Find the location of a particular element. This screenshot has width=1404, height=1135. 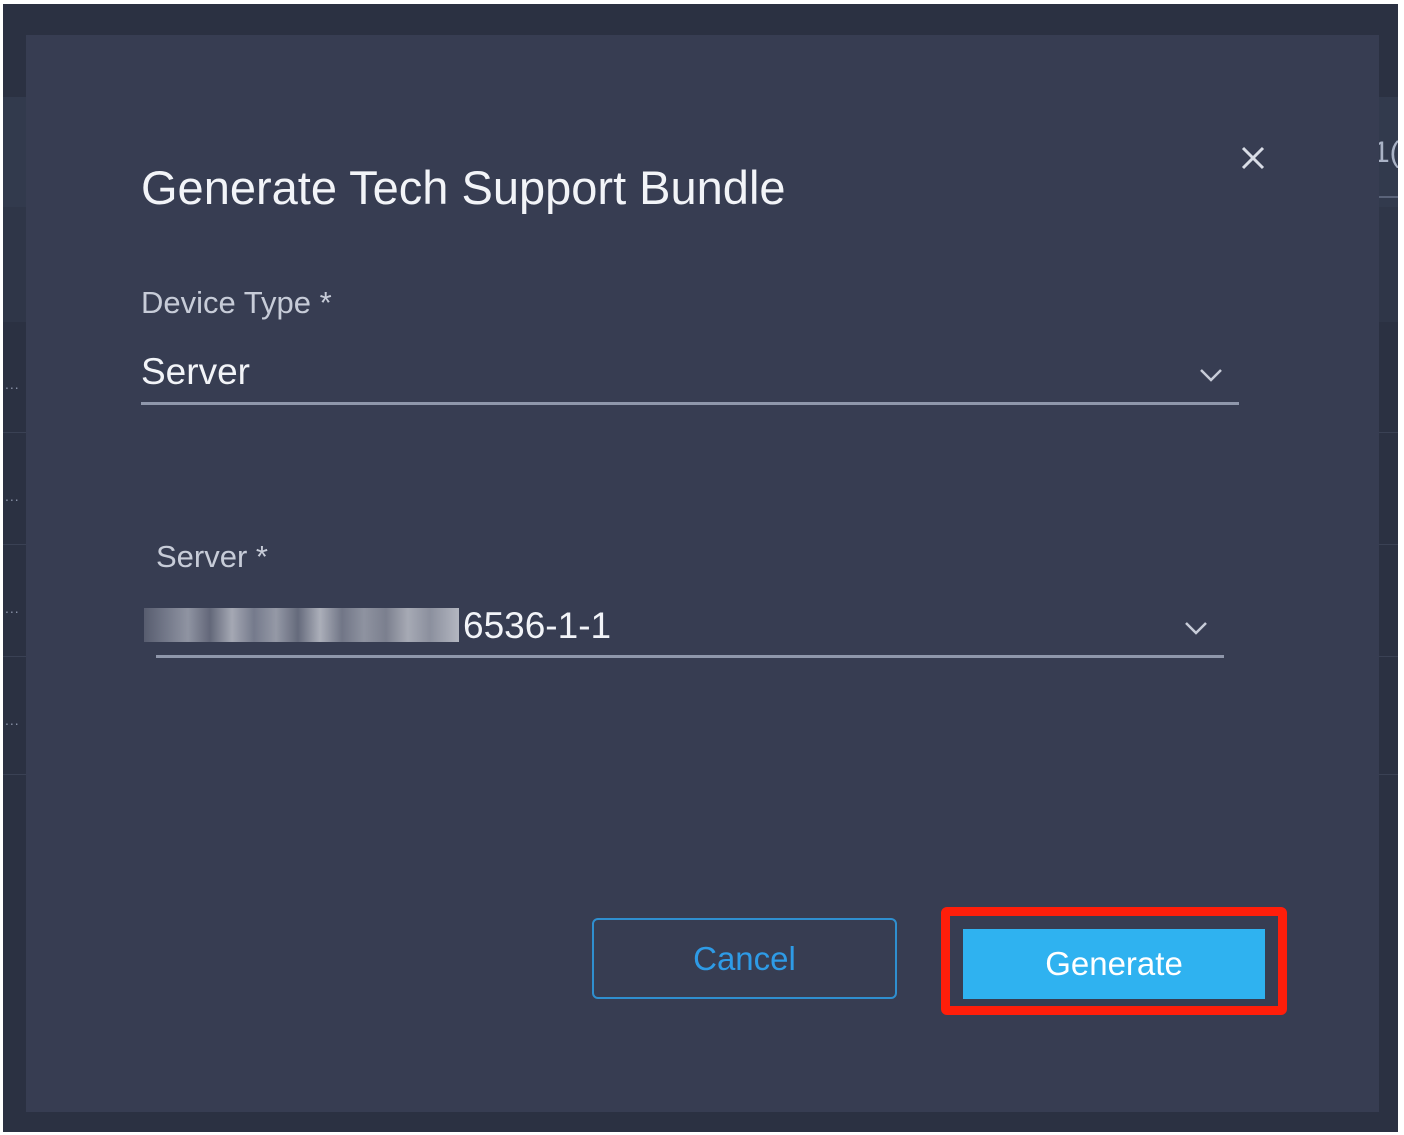

redacted-server-prefix is located at coordinates (301, 625).